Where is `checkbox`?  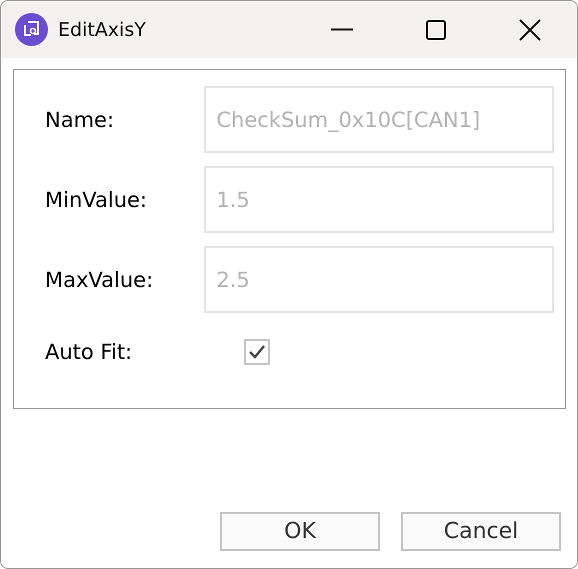
checkbox is located at coordinates (257, 352).